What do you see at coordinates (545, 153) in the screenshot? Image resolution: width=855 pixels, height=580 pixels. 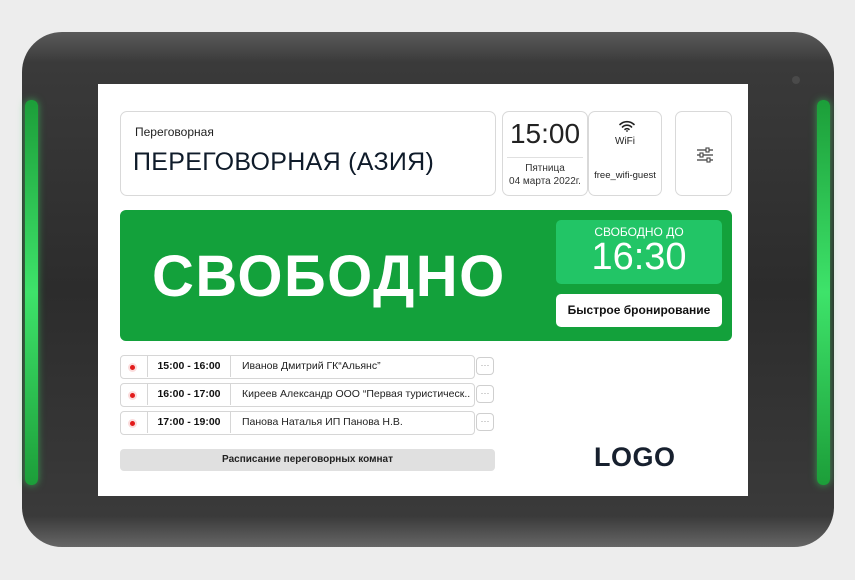 I see `clock-card: 15:00 Пятница 04 марта 2022г.` at bounding box center [545, 153].